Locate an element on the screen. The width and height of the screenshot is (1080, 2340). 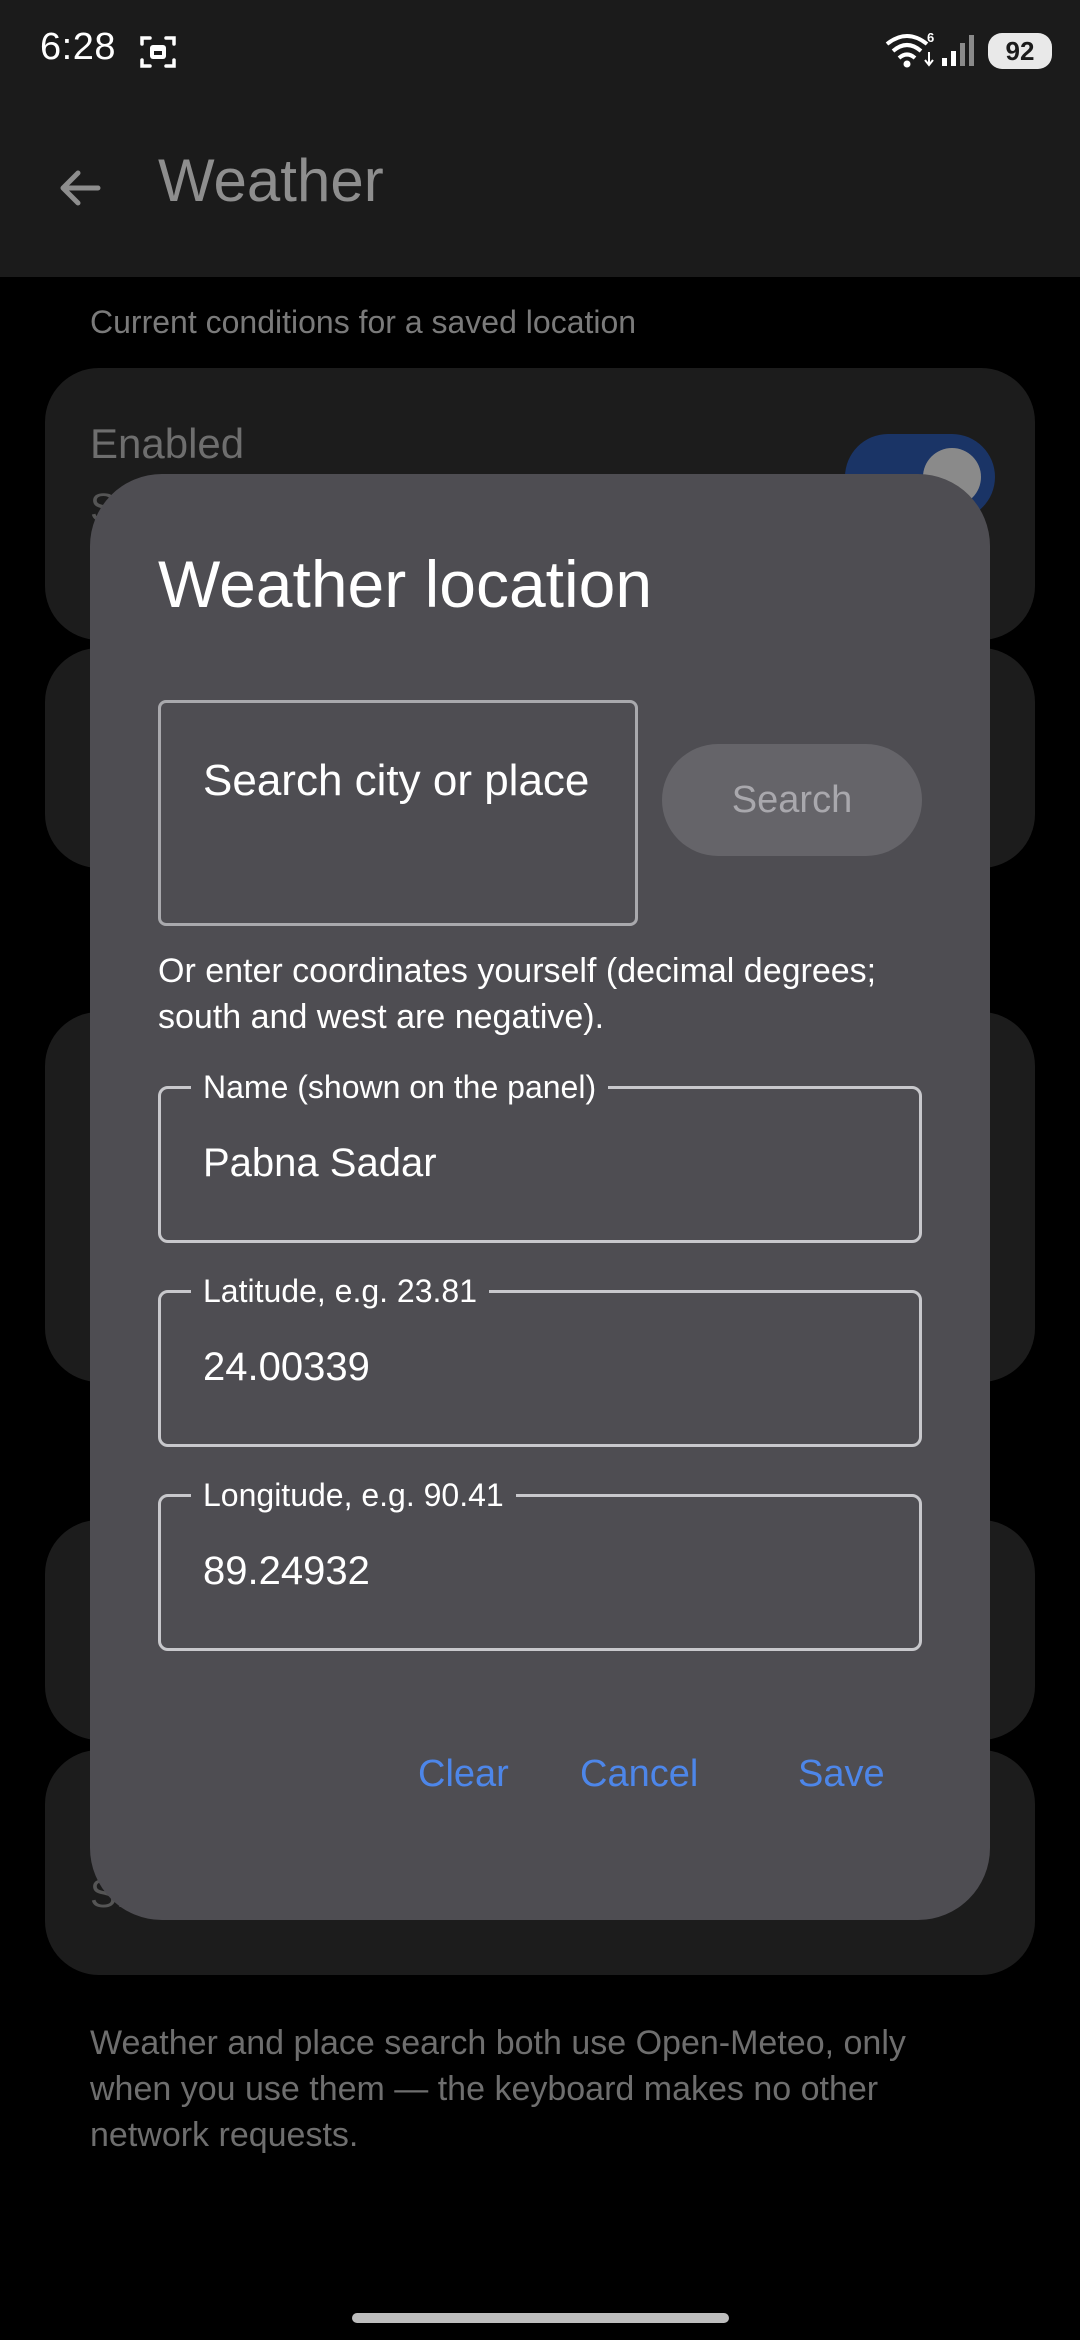
battery-icon: 92 is located at coordinates (1020, 51).